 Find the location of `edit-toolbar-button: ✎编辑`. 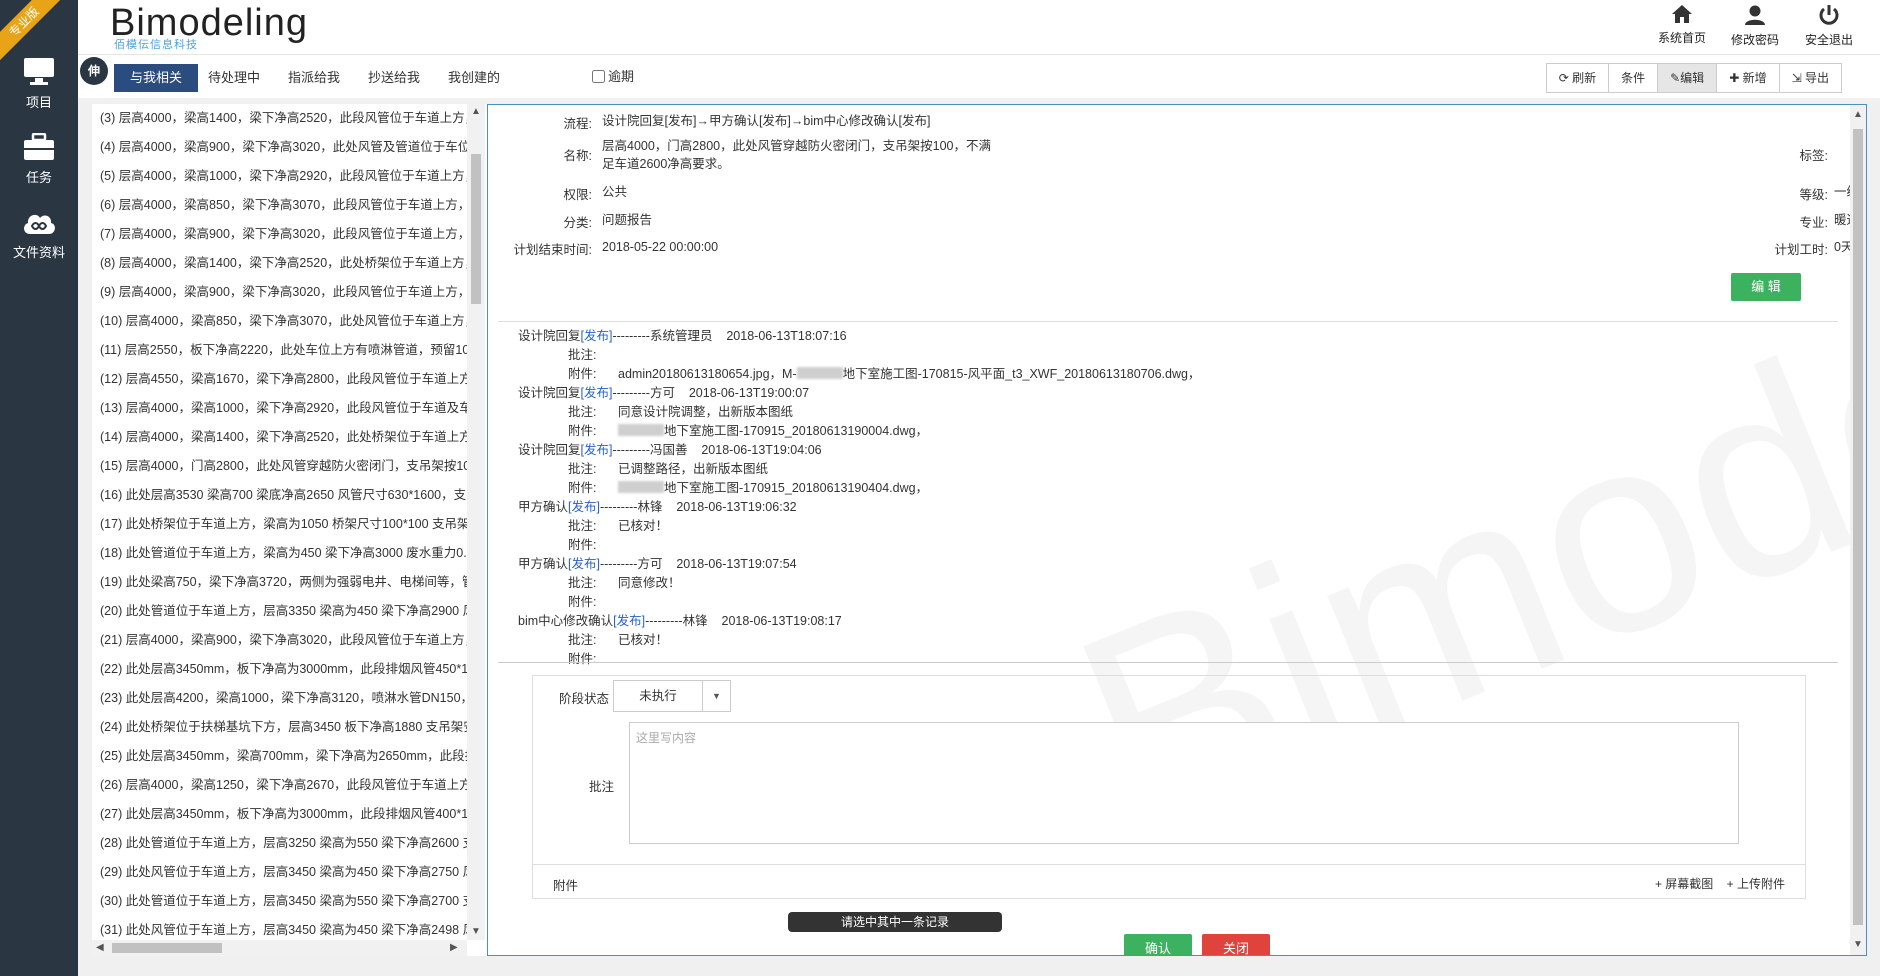

edit-toolbar-button: ✎编辑 is located at coordinates (1687, 78).